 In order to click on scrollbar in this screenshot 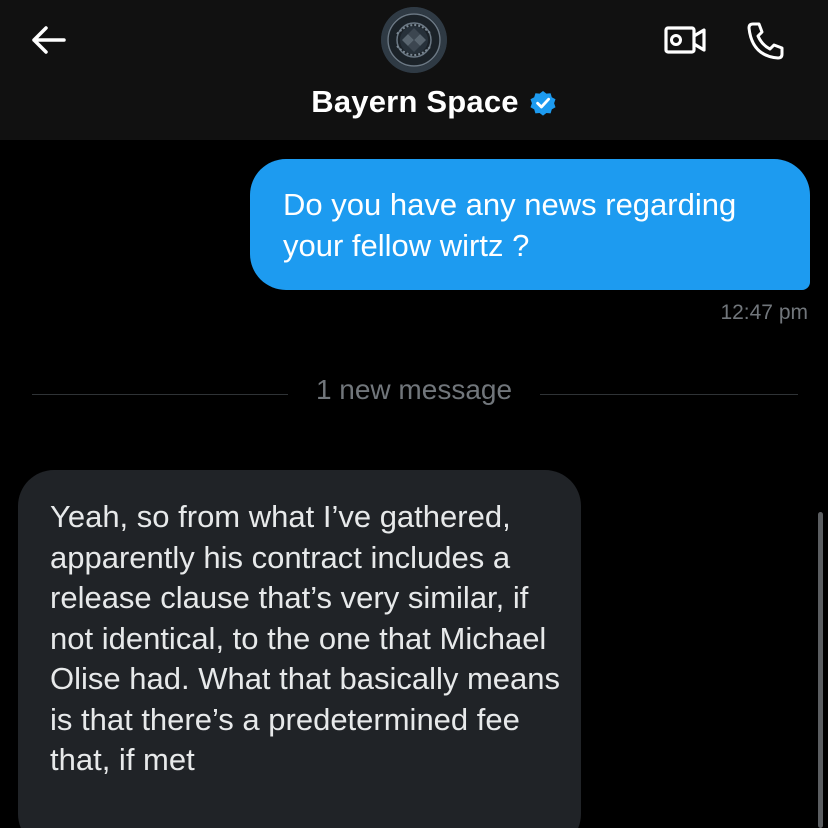, I will do `click(820, 670)`.